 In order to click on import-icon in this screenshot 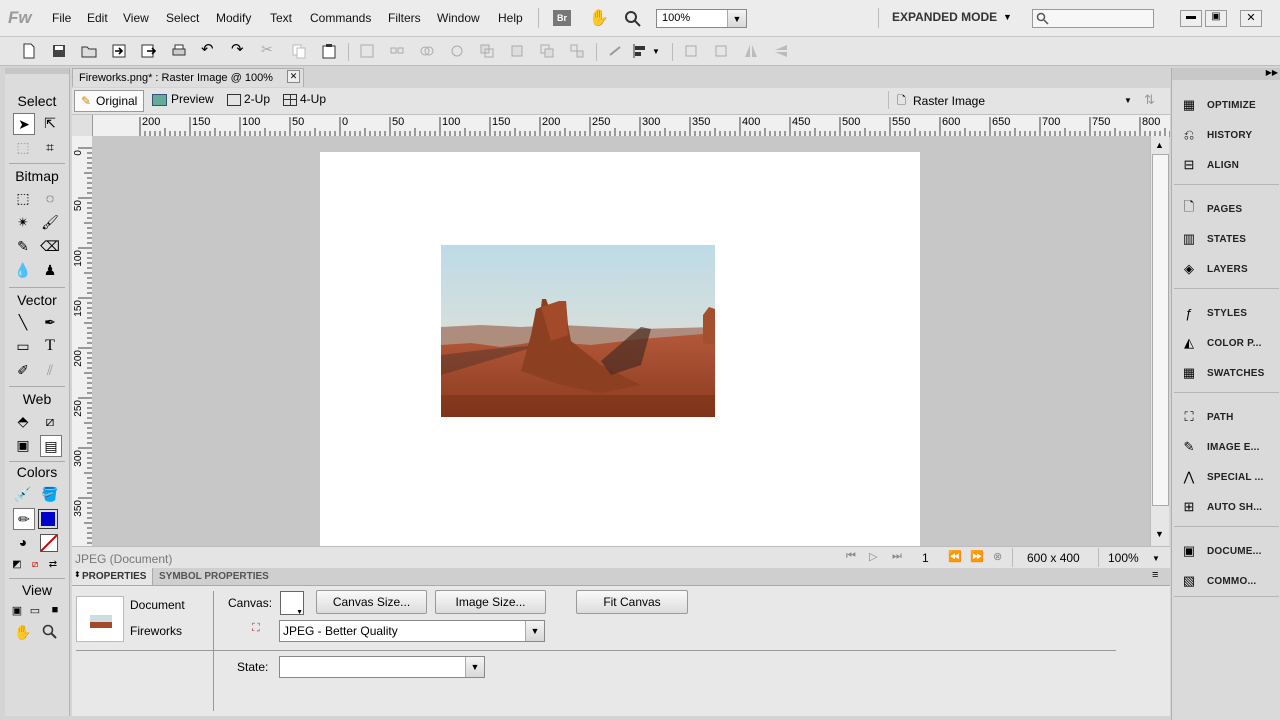, I will do `click(119, 51)`.